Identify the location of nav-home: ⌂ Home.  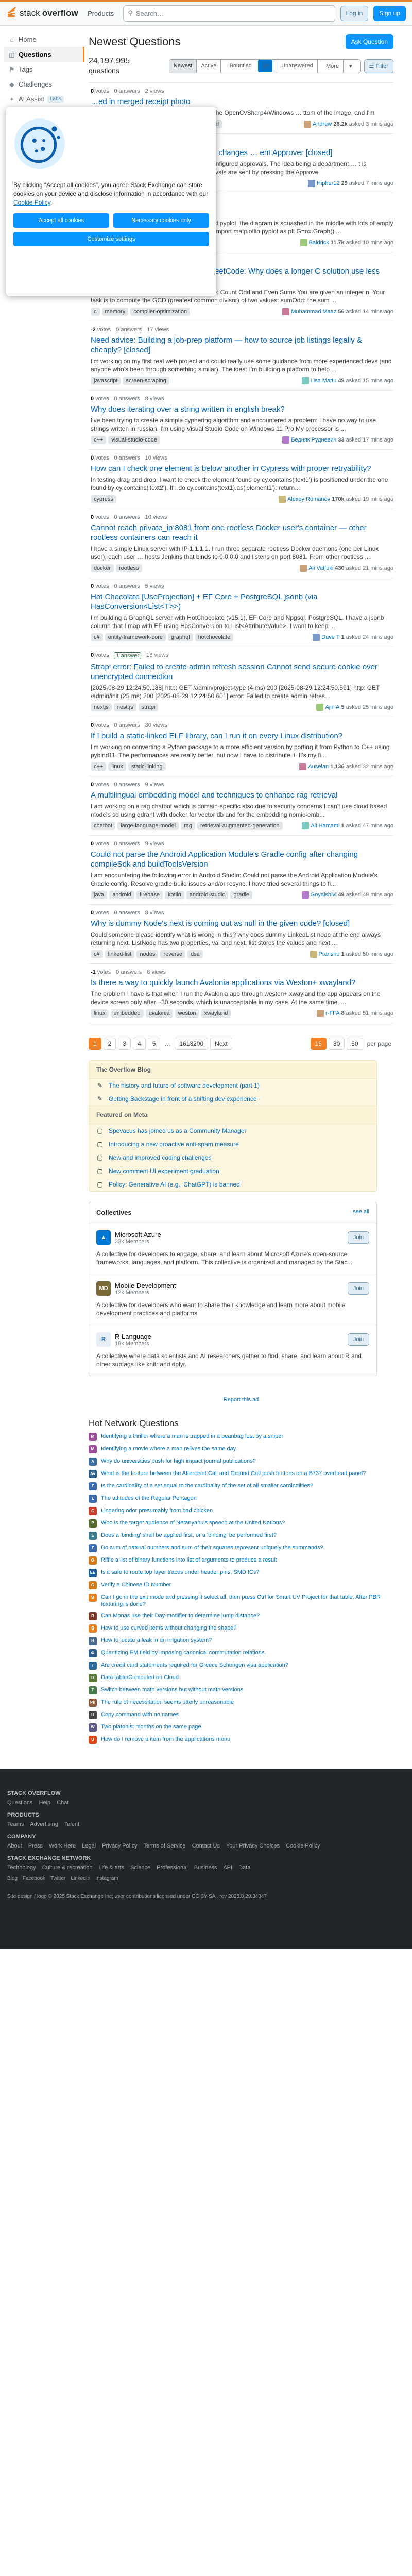
(44, 39).